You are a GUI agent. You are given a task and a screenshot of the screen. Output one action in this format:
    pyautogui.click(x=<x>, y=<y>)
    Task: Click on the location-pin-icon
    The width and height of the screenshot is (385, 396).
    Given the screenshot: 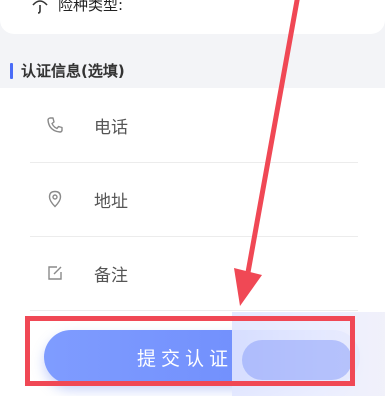 What is the action you would take?
    pyautogui.click(x=55, y=199)
    